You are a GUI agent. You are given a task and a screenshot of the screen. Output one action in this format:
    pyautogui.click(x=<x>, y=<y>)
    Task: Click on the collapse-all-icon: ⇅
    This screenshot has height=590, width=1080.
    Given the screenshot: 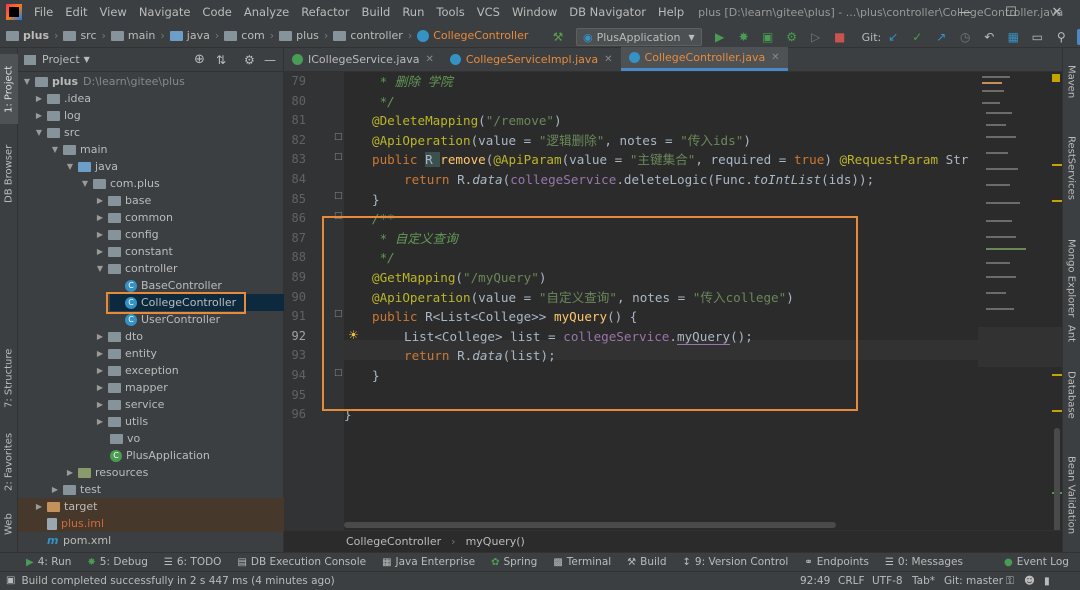 What is the action you would take?
    pyautogui.click(x=221, y=60)
    